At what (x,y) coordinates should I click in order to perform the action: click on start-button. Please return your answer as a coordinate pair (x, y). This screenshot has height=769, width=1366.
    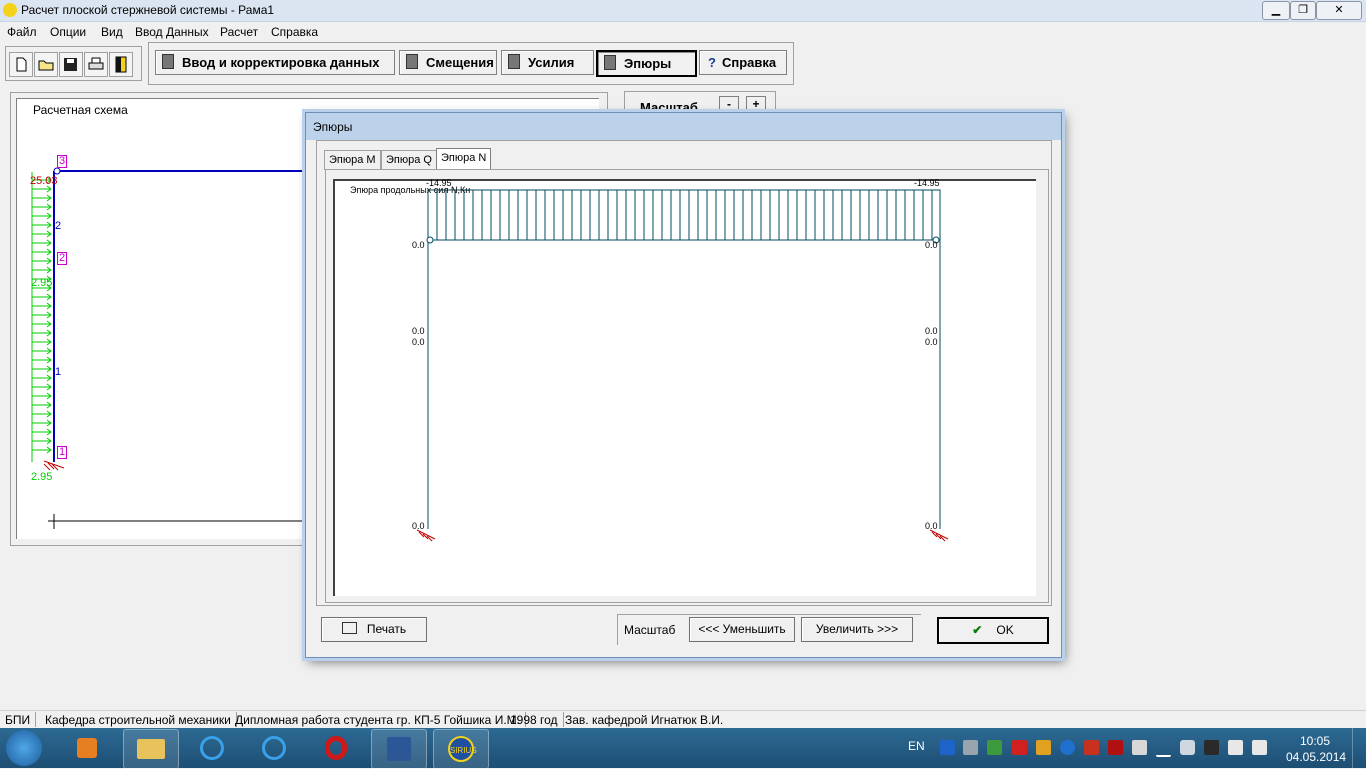
    Looking at the image, I should click on (24, 748).